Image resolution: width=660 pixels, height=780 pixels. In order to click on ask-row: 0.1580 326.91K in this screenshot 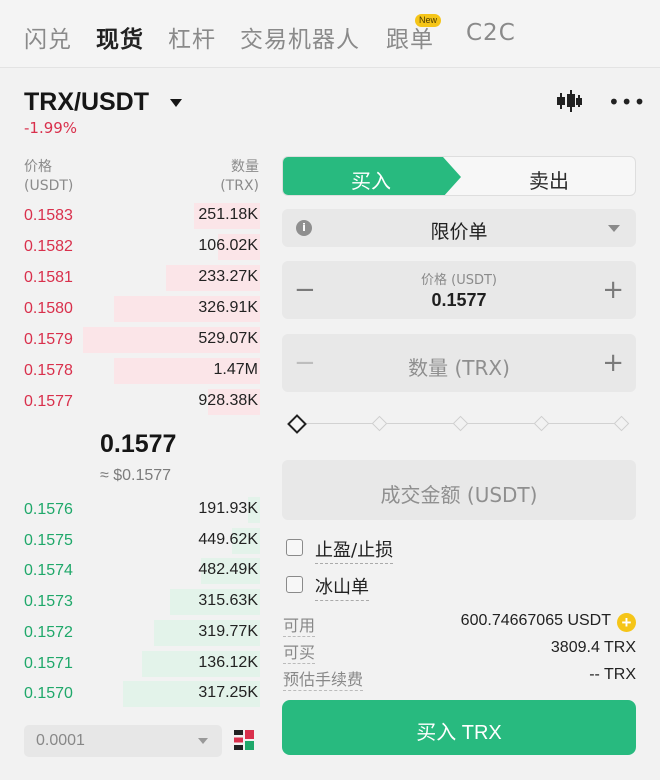, I will do `click(142, 309)`.